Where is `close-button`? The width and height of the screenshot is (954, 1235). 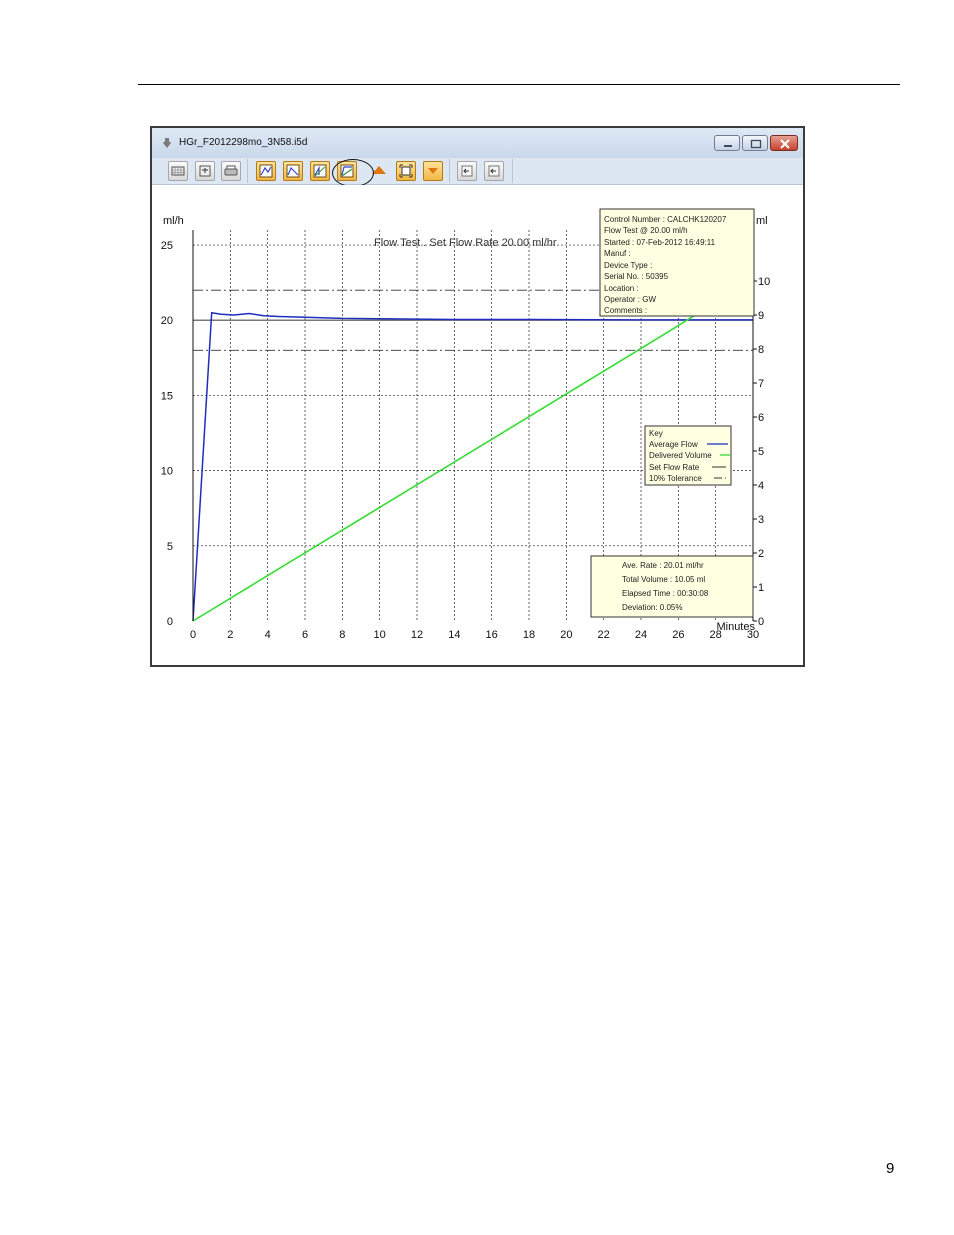 close-button is located at coordinates (784, 143).